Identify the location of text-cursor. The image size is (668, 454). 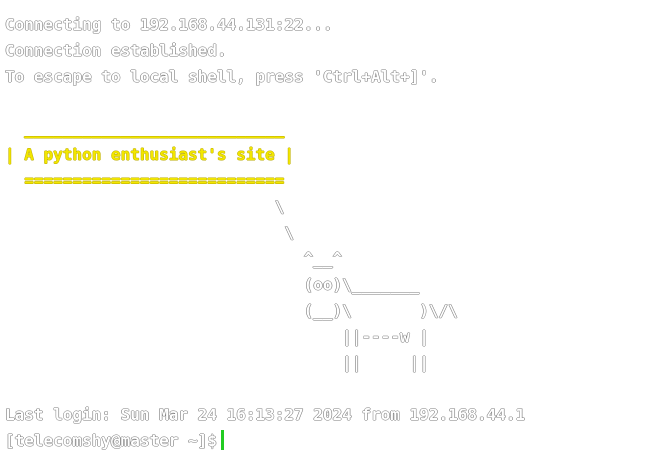
(222, 440).